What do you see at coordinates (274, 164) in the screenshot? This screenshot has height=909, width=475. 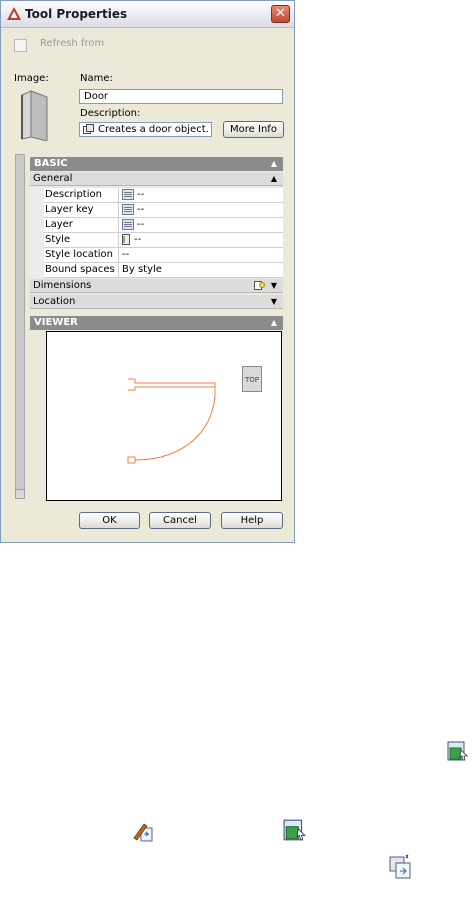 I see `collapse-basic-icon: ▲` at bounding box center [274, 164].